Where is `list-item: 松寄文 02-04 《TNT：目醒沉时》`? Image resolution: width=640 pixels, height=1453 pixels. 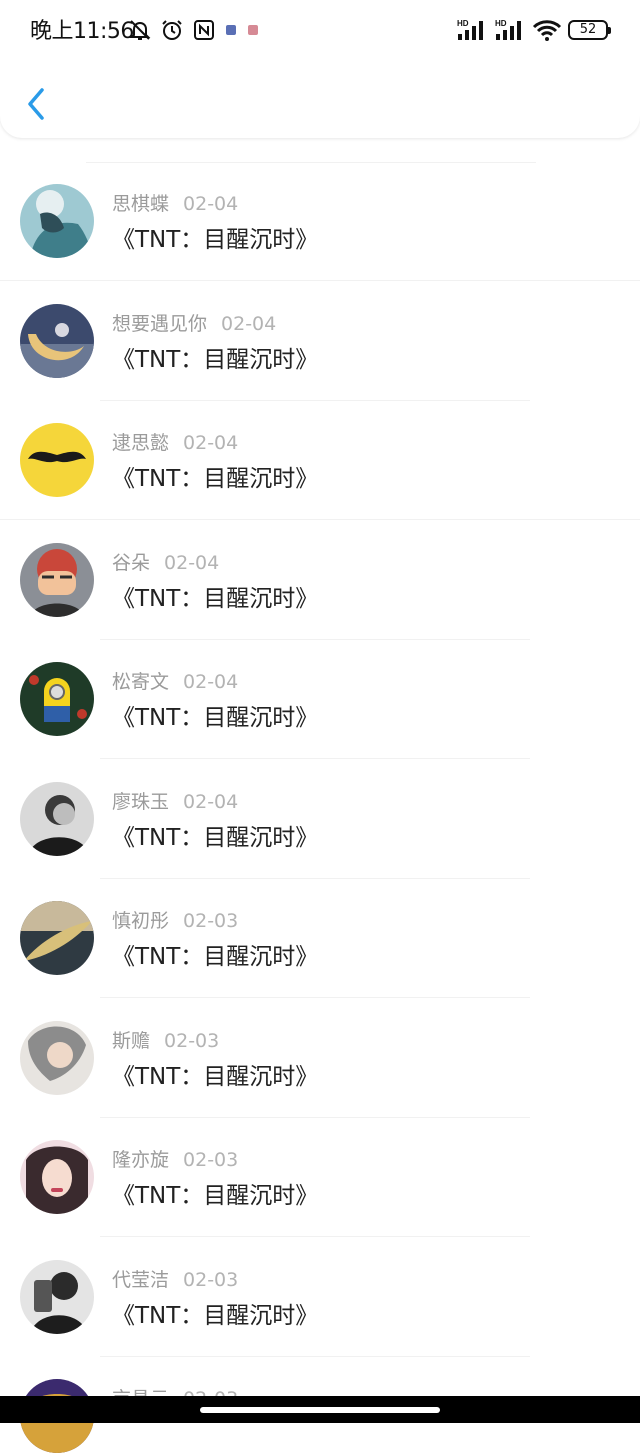
list-item: 松寄文 02-04 《TNT：目醒沉时》 is located at coordinates (320, 687).